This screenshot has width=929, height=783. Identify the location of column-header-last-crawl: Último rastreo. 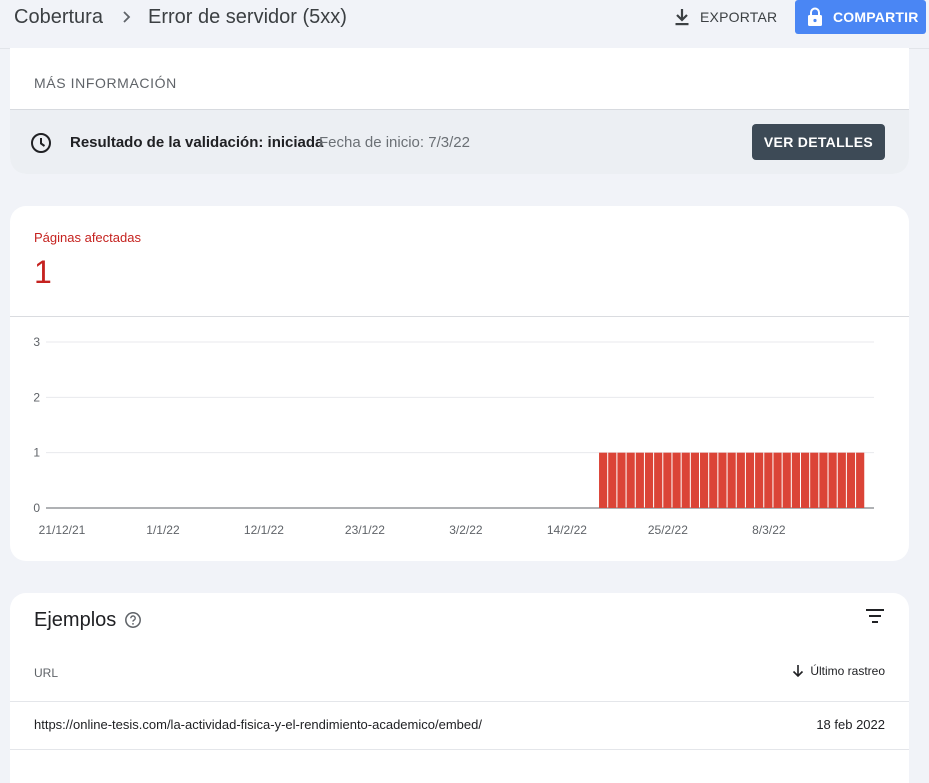
(838, 671).